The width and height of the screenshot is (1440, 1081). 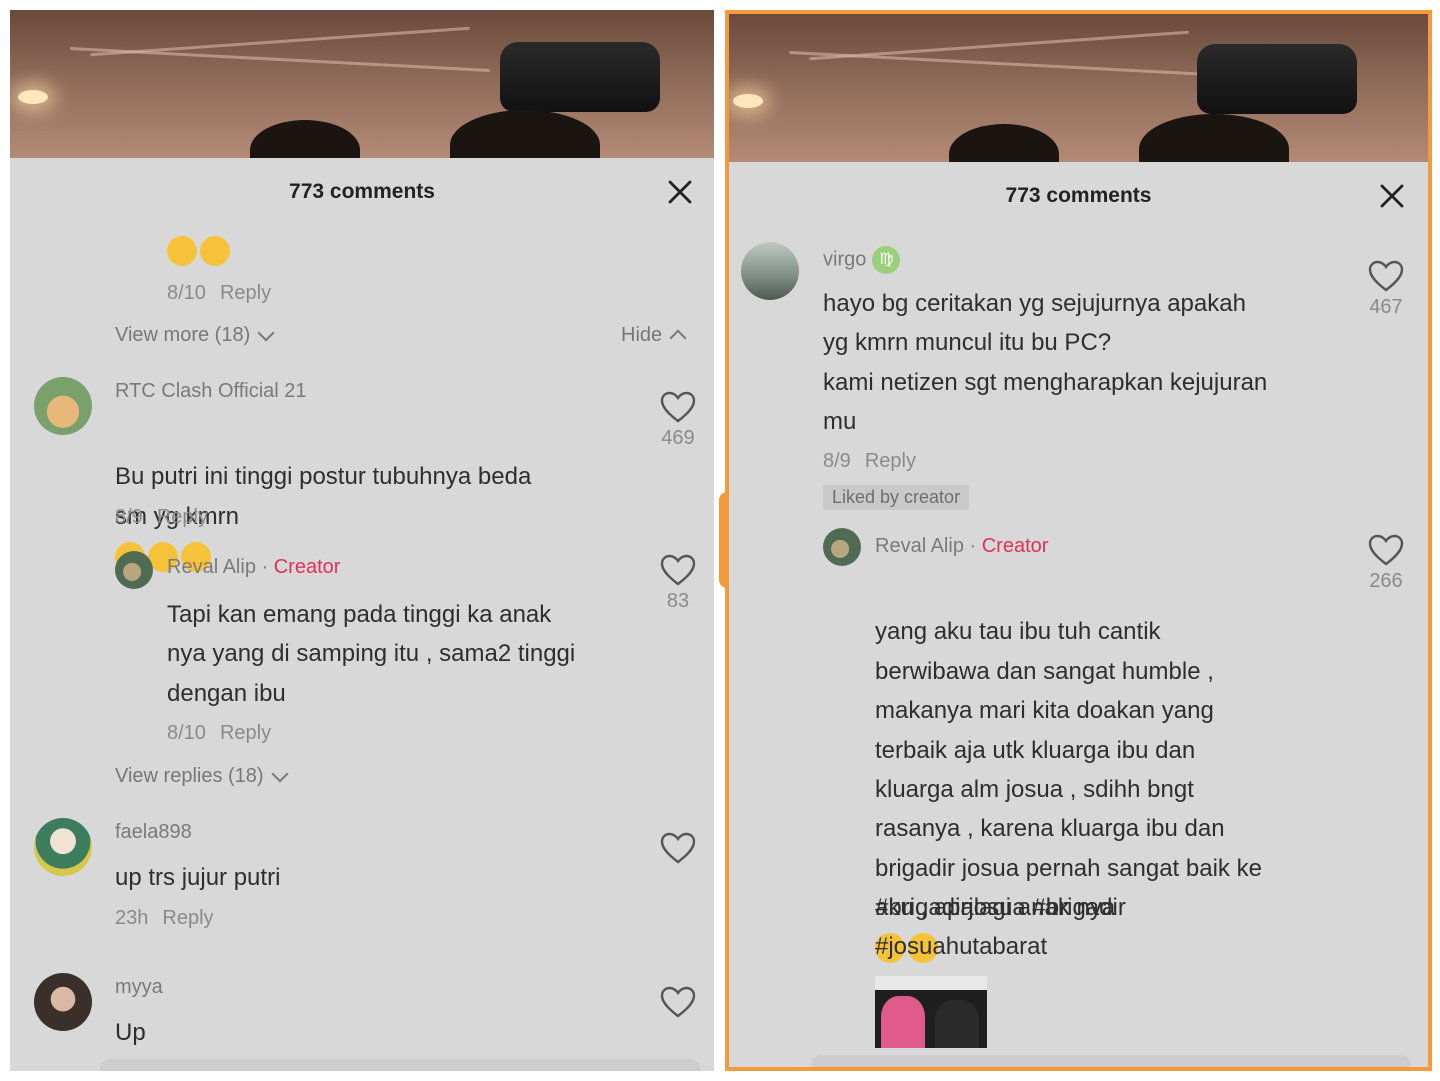 What do you see at coordinates (132, 918) in the screenshot?
I see `comment-date: 23h` at bounding box center [132, 918].